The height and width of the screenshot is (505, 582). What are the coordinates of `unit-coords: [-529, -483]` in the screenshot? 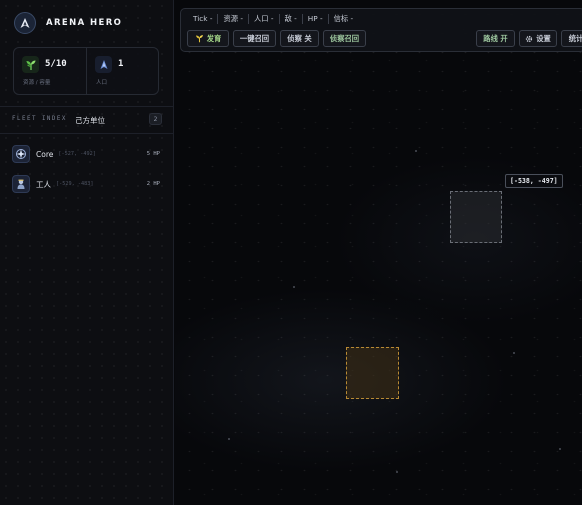 It's located at (75, 184).